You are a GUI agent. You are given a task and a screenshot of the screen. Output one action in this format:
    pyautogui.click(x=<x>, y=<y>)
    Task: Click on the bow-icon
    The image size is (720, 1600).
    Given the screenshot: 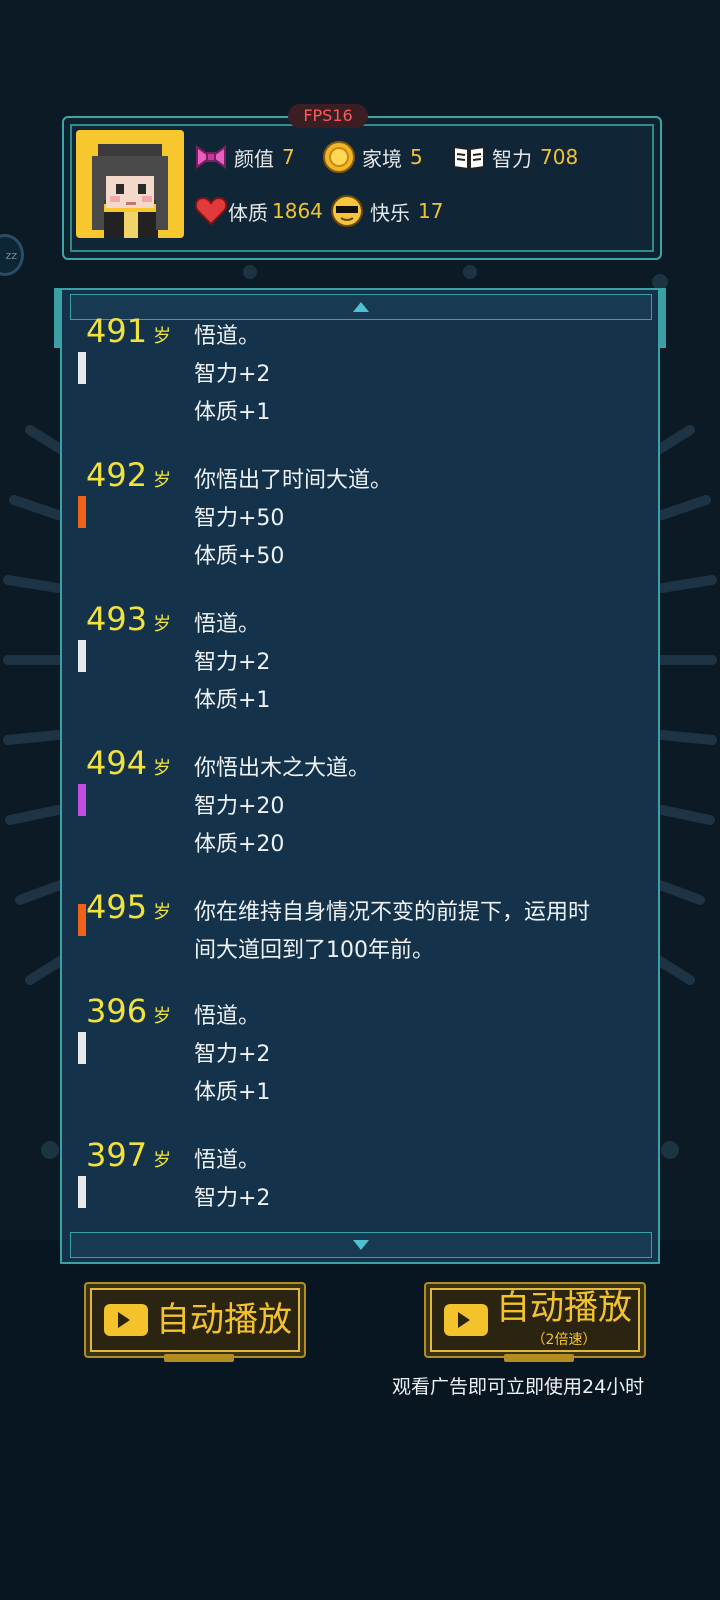 What is the action you would take?
    pyautogui.click(x=211, y=157)
    